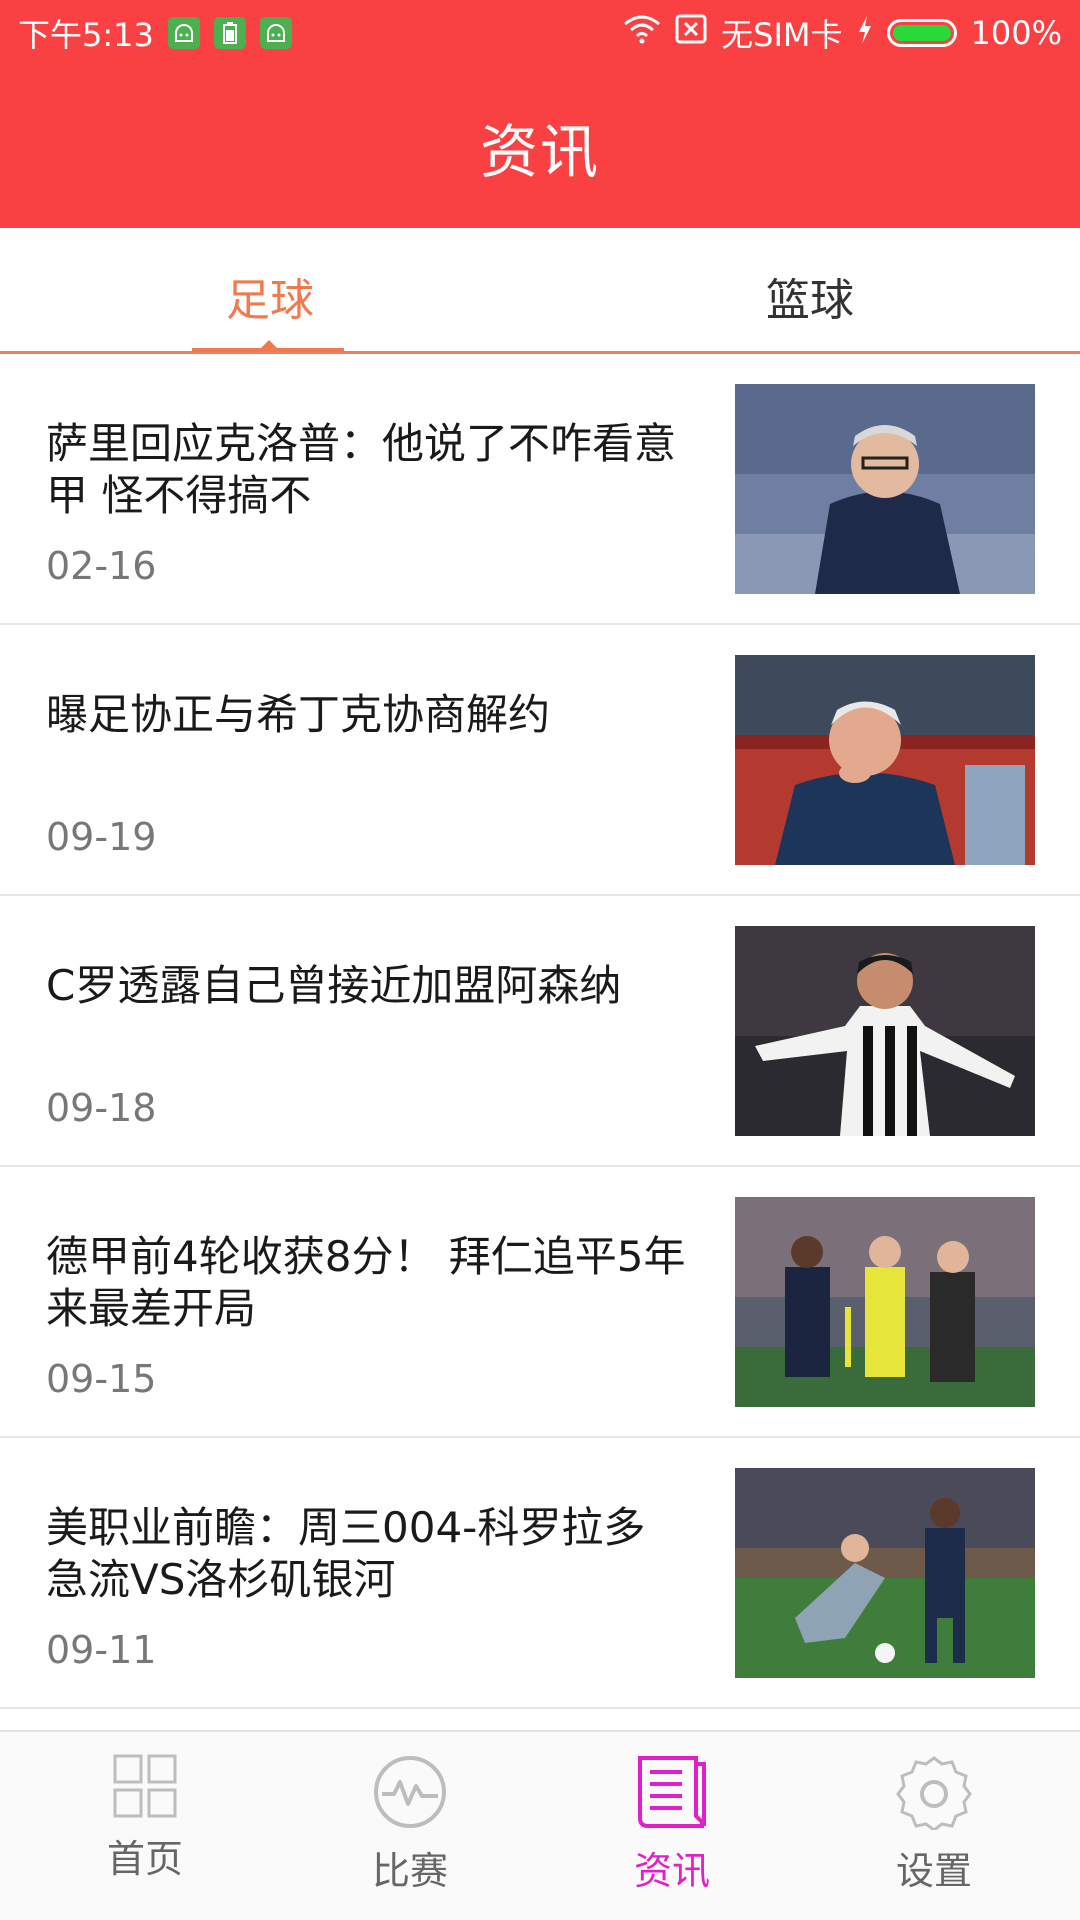 This screenshot has height=1920, width=1080. I want to click on news-date: 09-15, so click(101, 1379).